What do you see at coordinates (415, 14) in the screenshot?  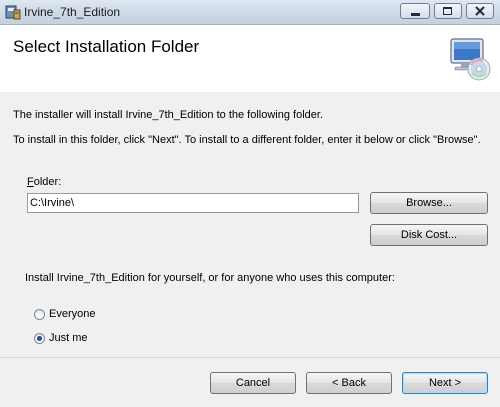 I see `minimize-icon` at bounding box center [415, 14].